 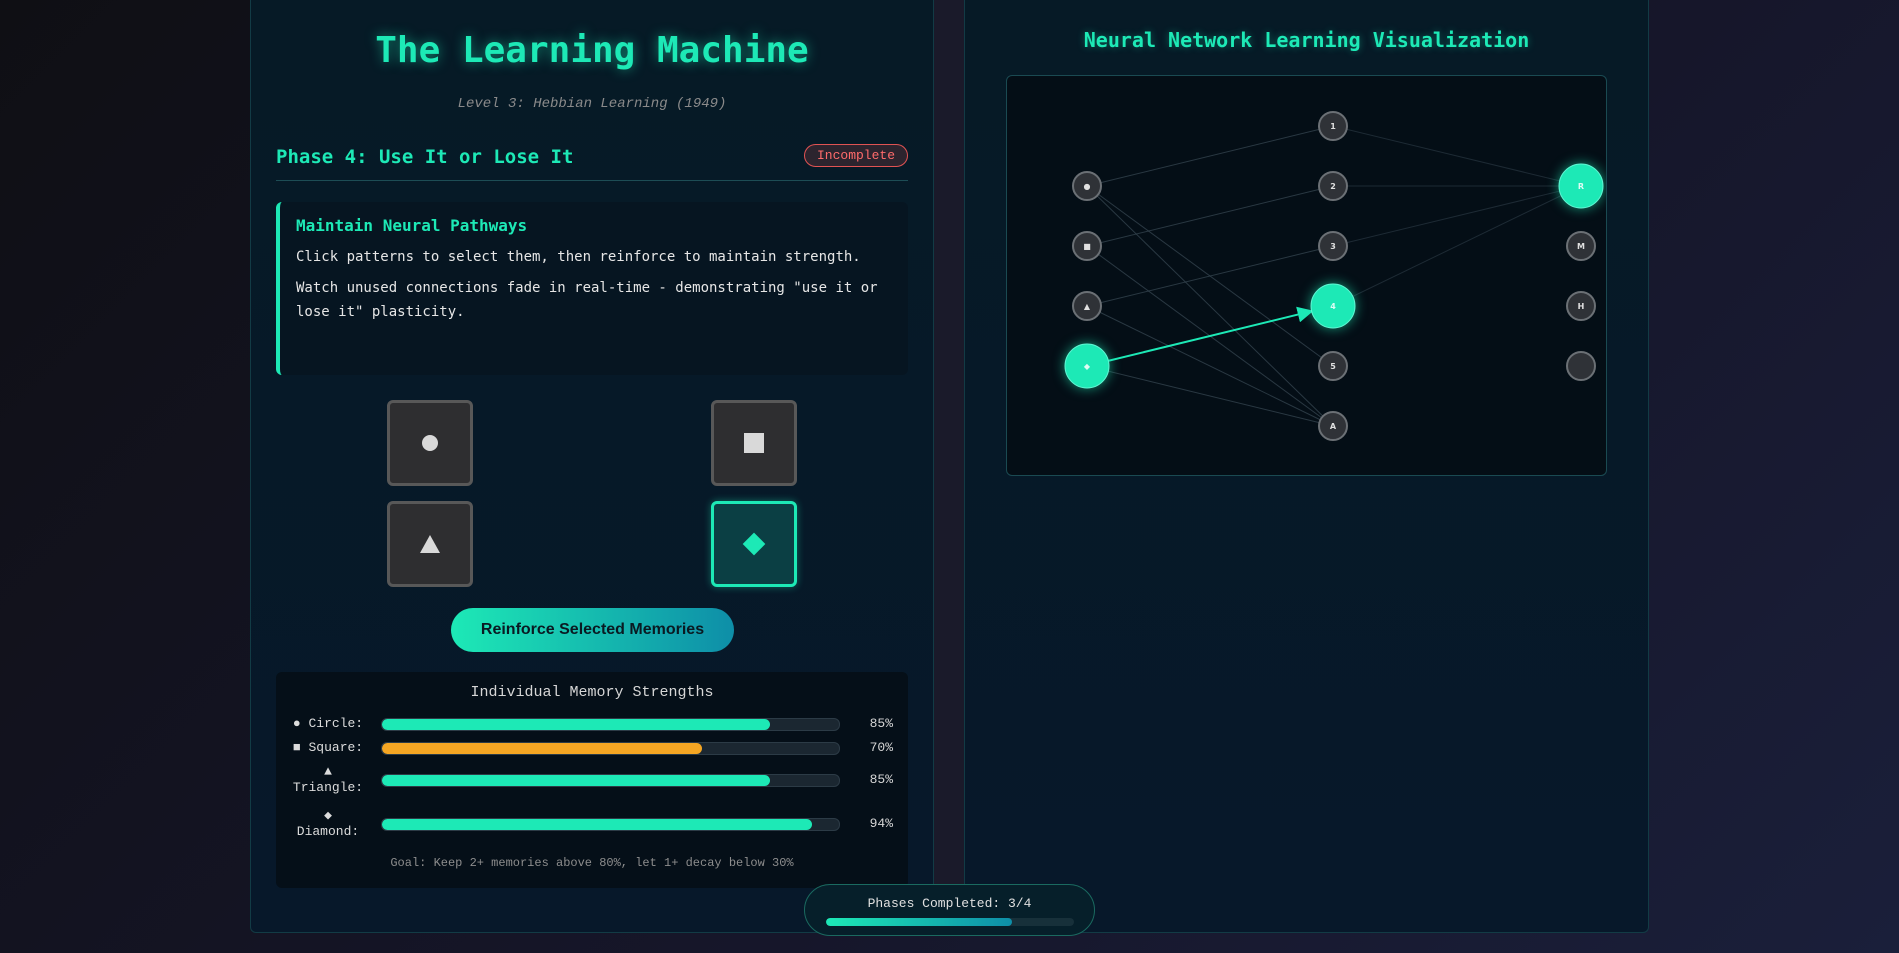 I want to click on hidden-node-label: 1, so click(x=1333, y=126).